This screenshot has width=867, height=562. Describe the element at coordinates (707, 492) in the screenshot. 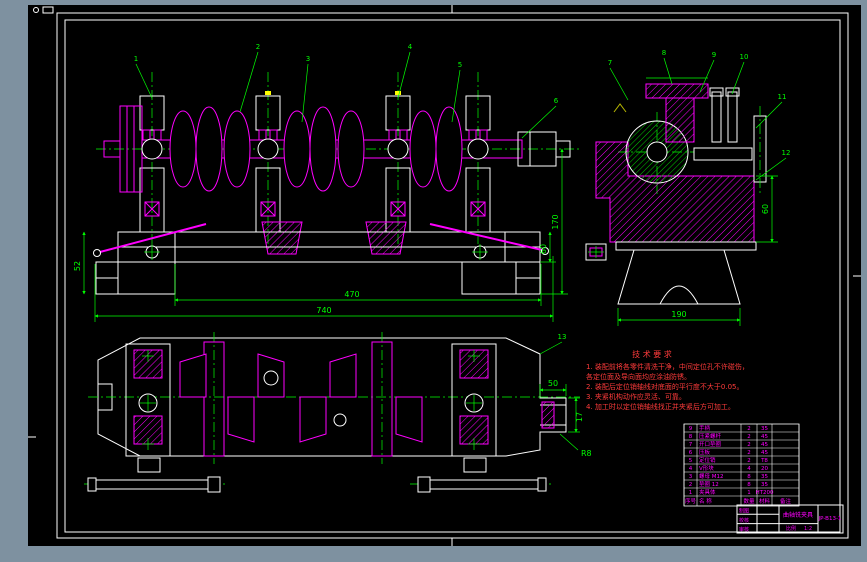

I see `bom-cell: 夹具体` at that location.